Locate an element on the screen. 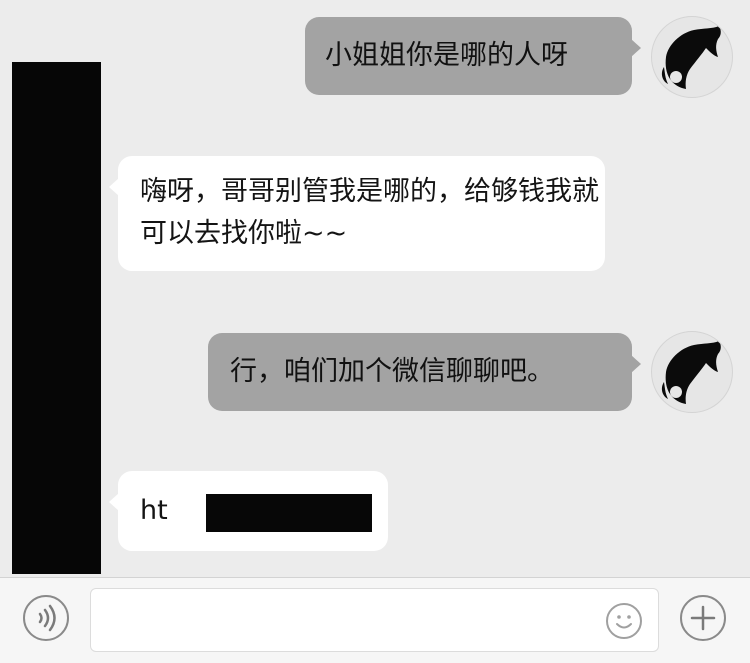 The image size is (750, 663). incoming-message: 嗨呀，哥哥别管我是哪的，给够钱我就可以去找你啦~~ is located at coordinates (357, 213).